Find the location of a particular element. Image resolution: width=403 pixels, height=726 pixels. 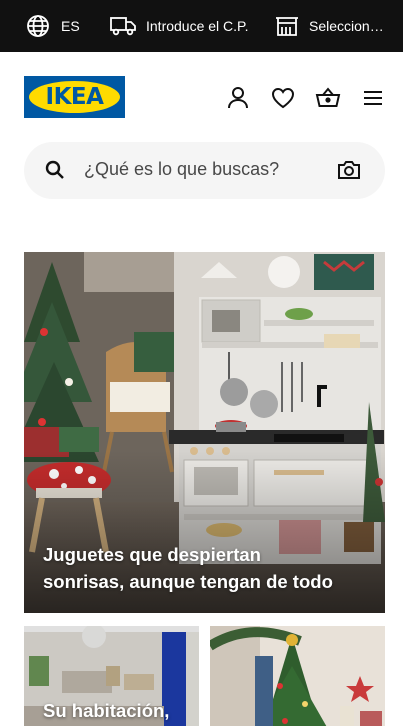

promo-title-line-1: Juguetes que despiertan is located at coordinates (152, 554).